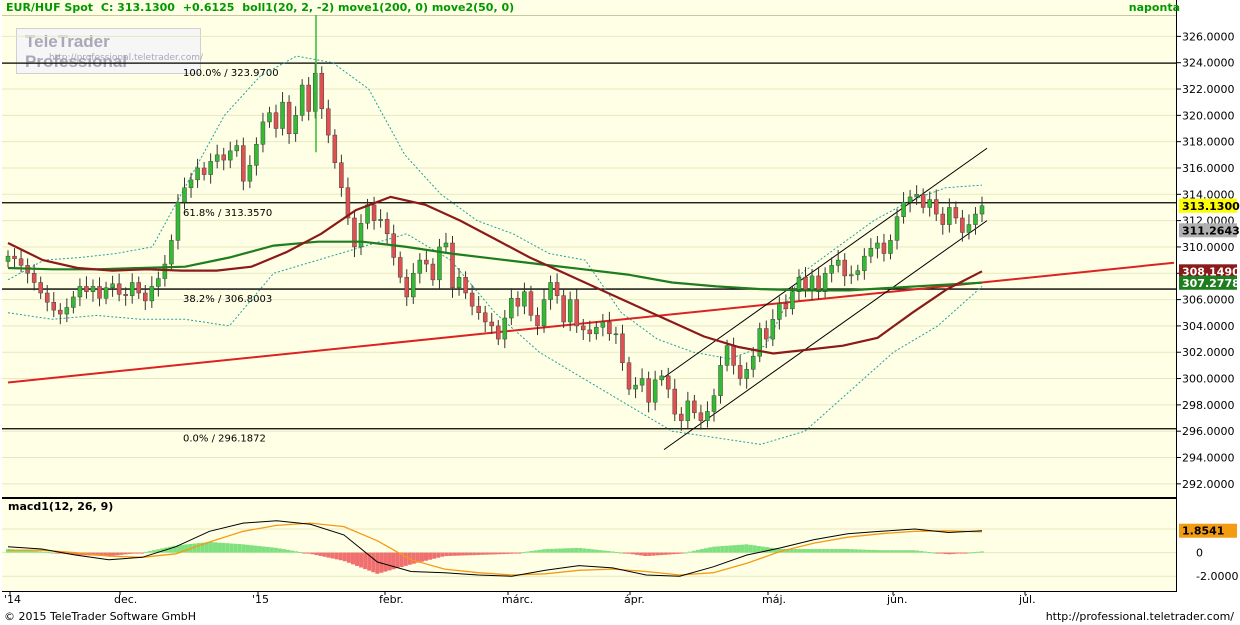 Image resolution: width=1240 pixels, height=625 pixels. I want to click on copyright-text: © 2015 TeleTrader Software GmbH, so click(100, 616).